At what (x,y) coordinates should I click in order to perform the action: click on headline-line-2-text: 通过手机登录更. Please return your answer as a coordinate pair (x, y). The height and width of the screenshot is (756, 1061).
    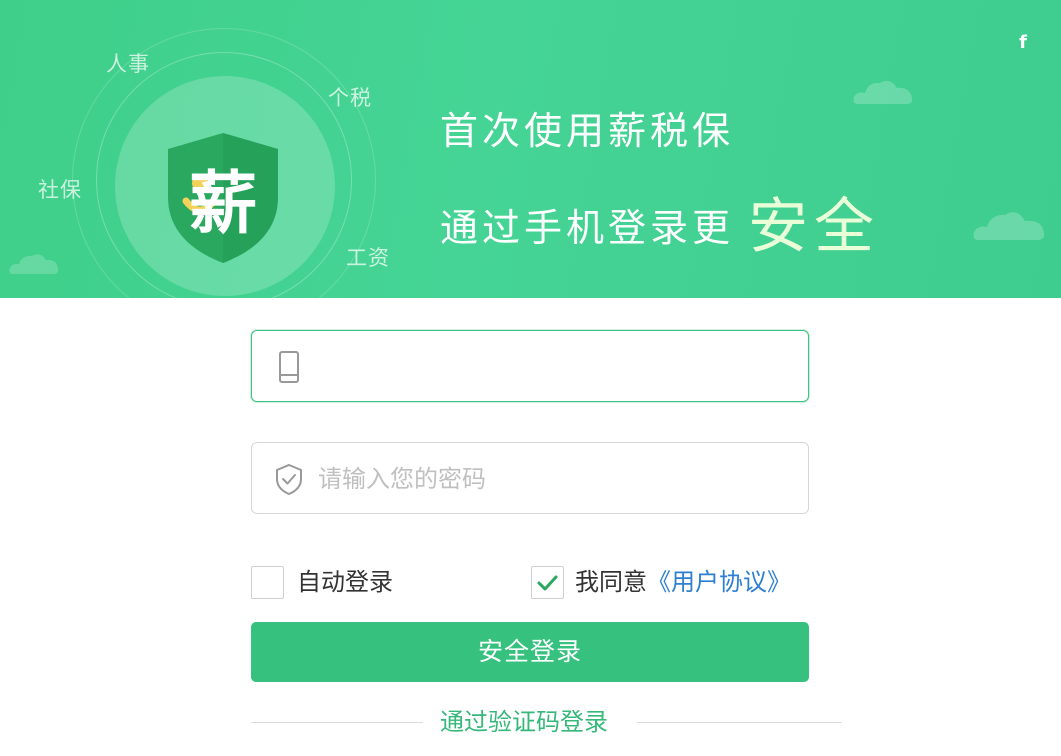
    Looking at the image, I should click on (587, 228).